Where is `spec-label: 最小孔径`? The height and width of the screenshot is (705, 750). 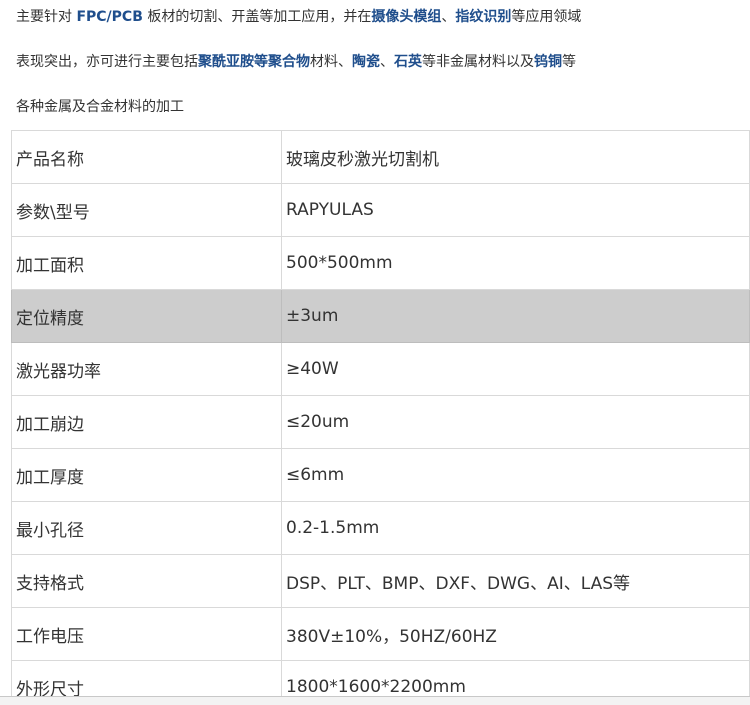 spec-label: 最小孔径 is located at coordinates (146, 528).